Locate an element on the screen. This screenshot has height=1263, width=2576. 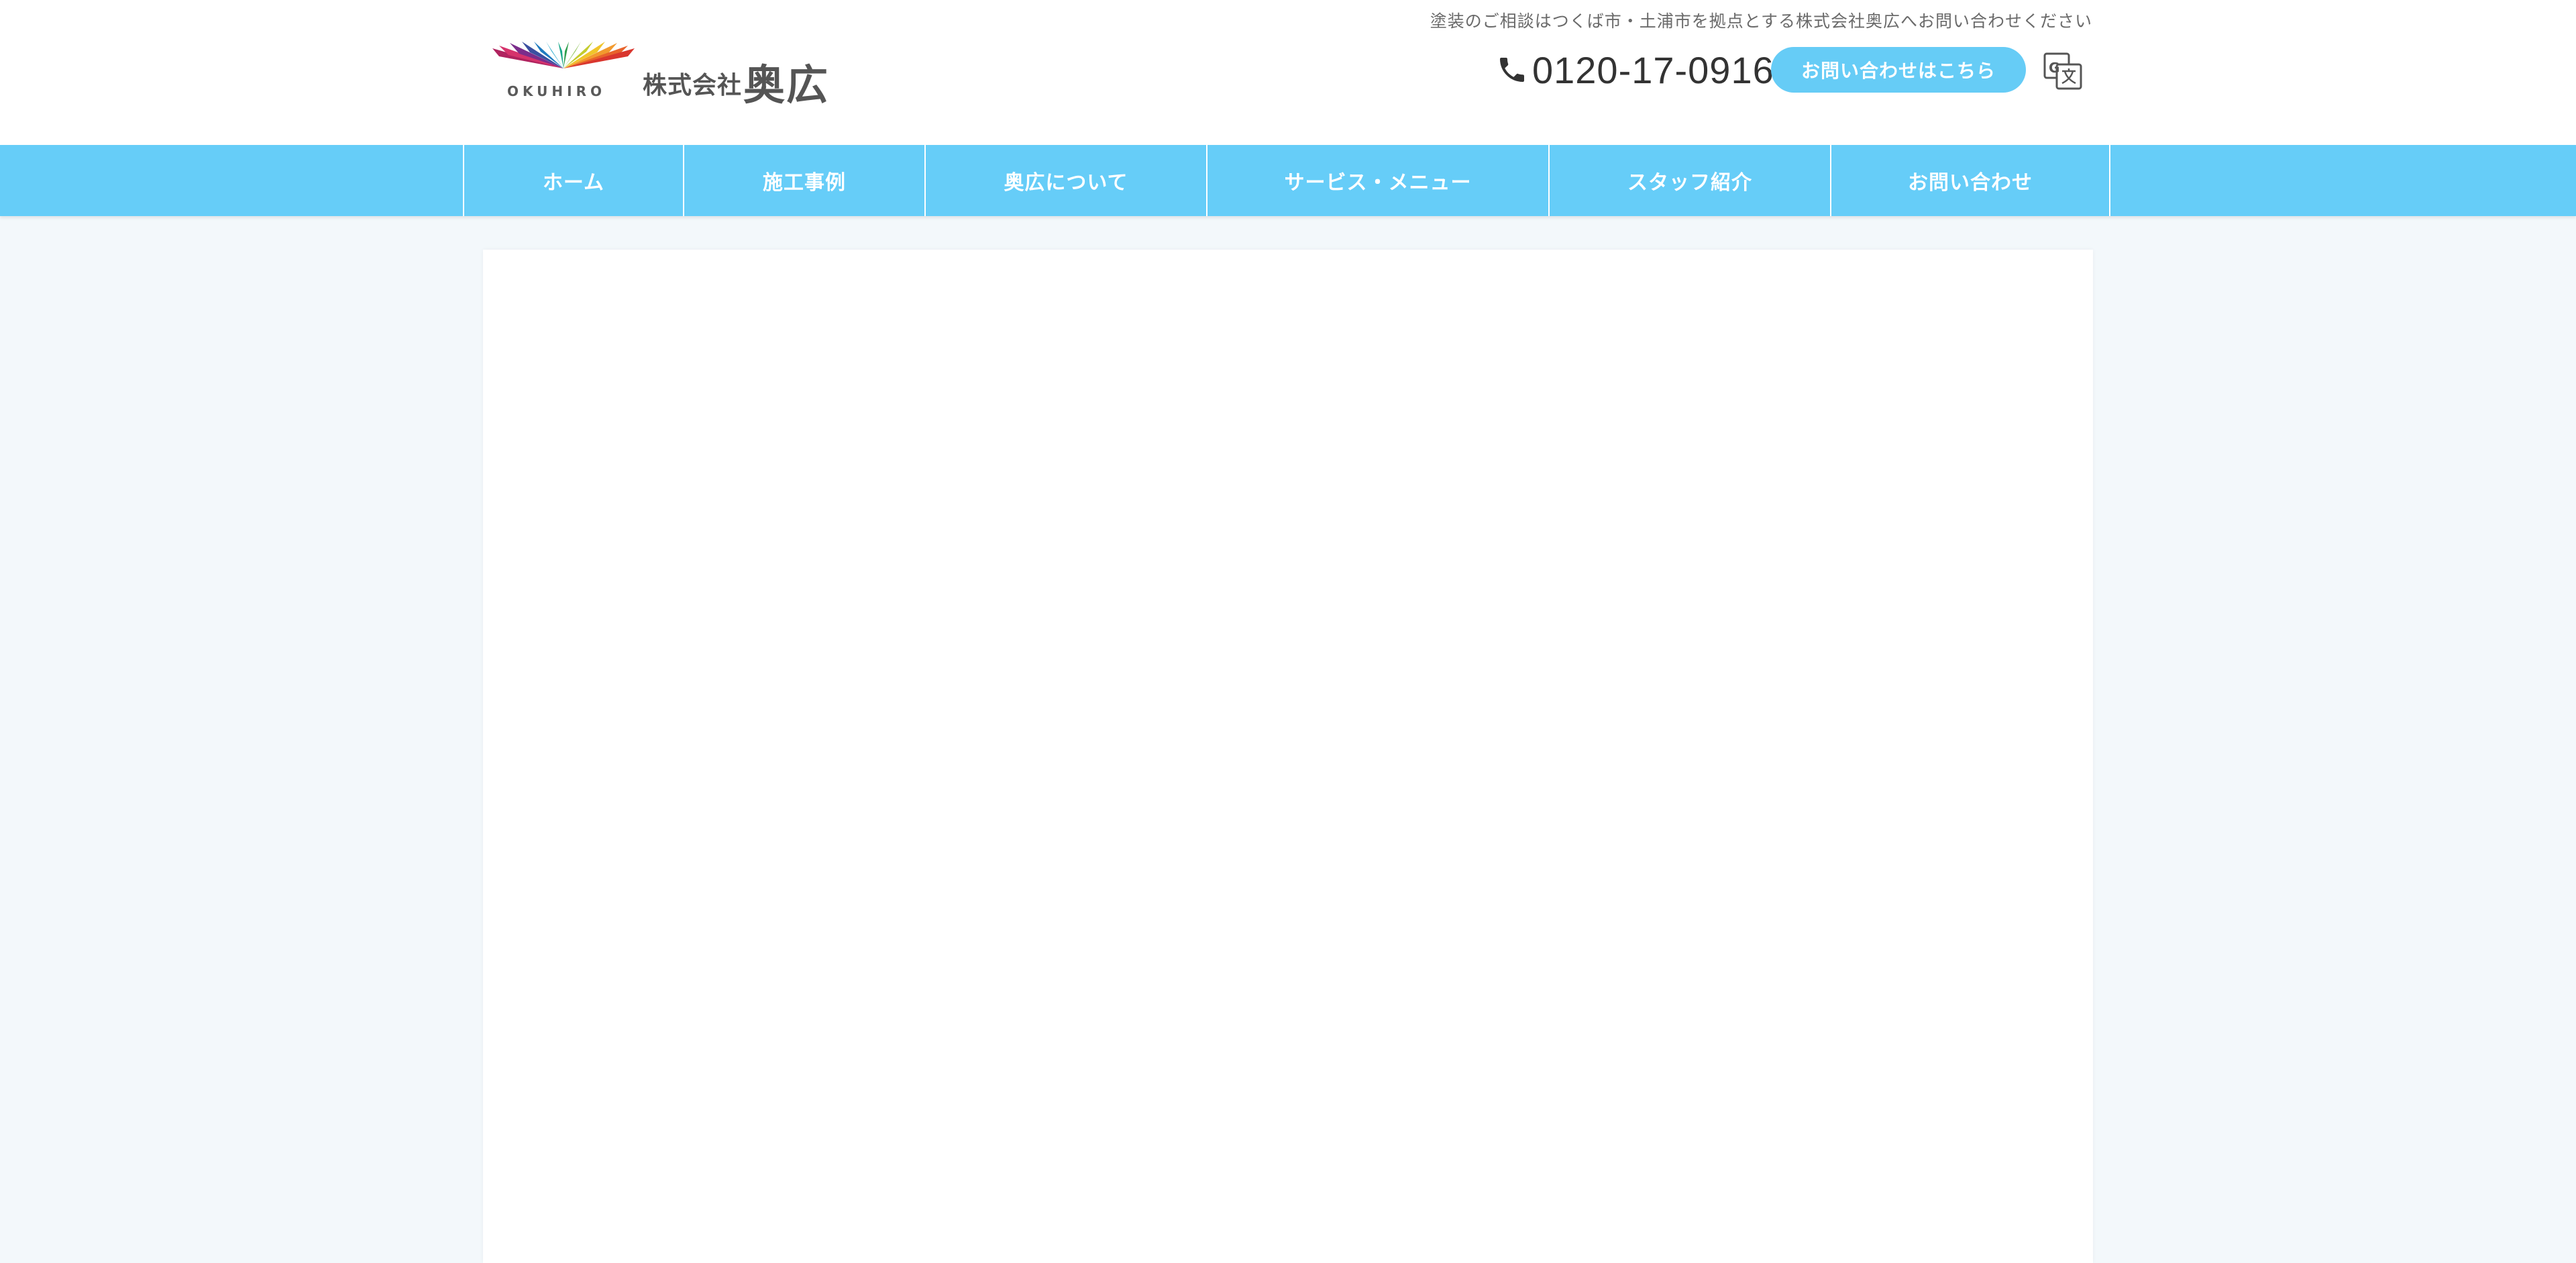
phone-link: 0120-17-0916 is located at coordinates (1635, 69).